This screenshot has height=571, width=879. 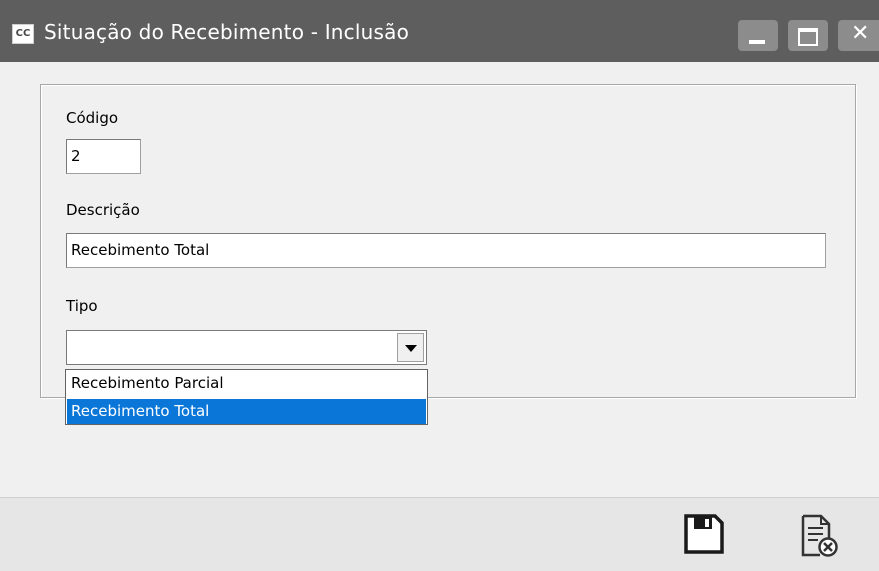 I want to click on close-button: ✕, so click(x=858, y=35).